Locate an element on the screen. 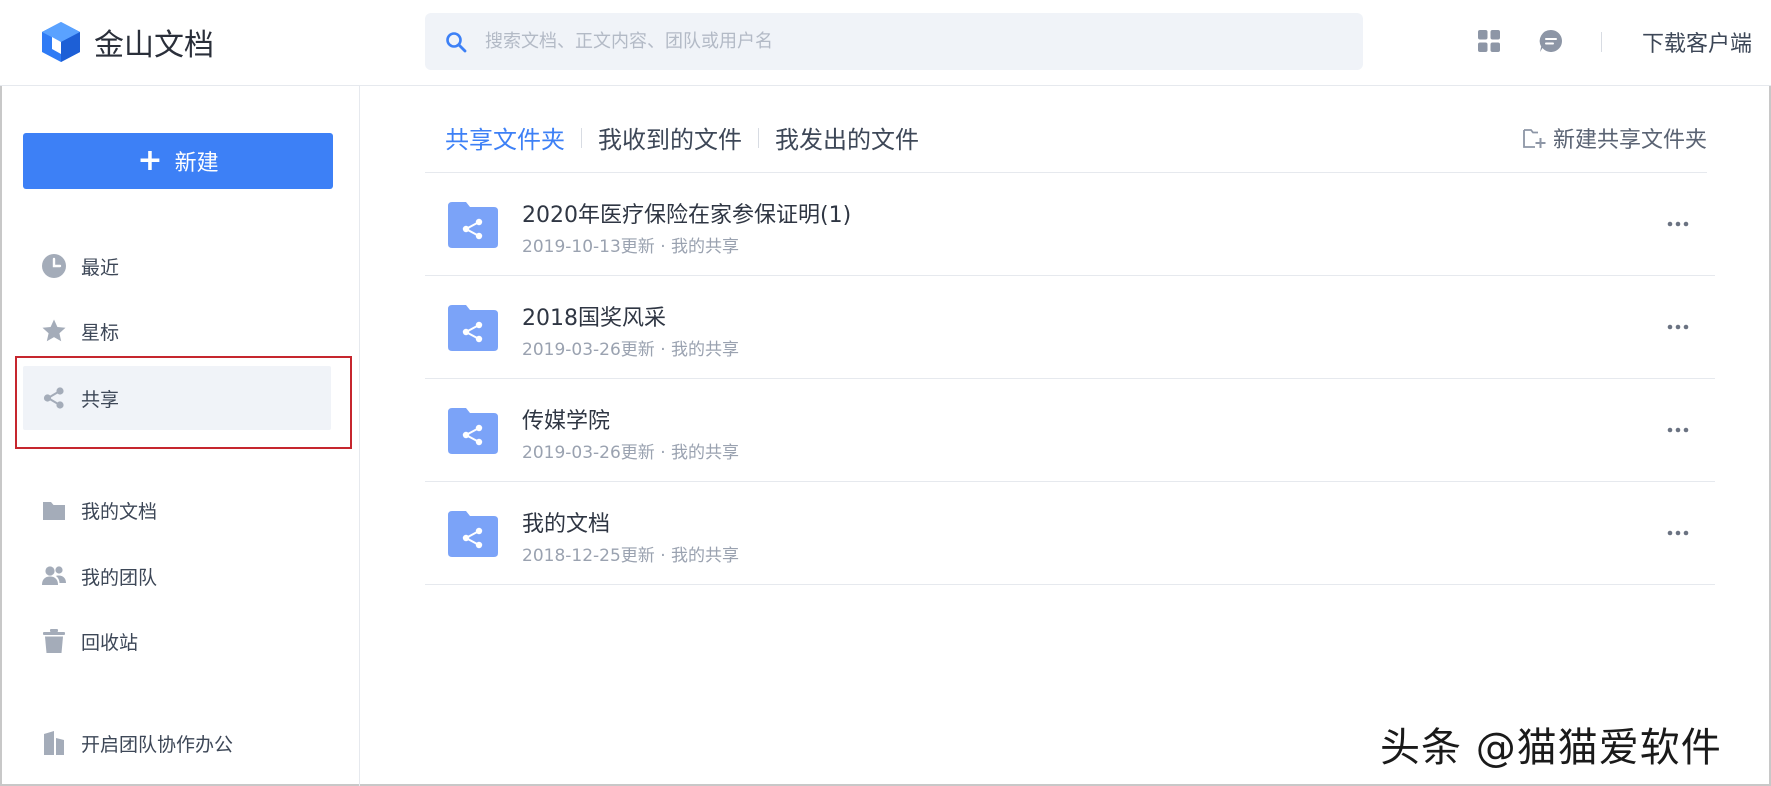 The image size is (1771, 786). clock-icon is located at coordinates (54, 266).